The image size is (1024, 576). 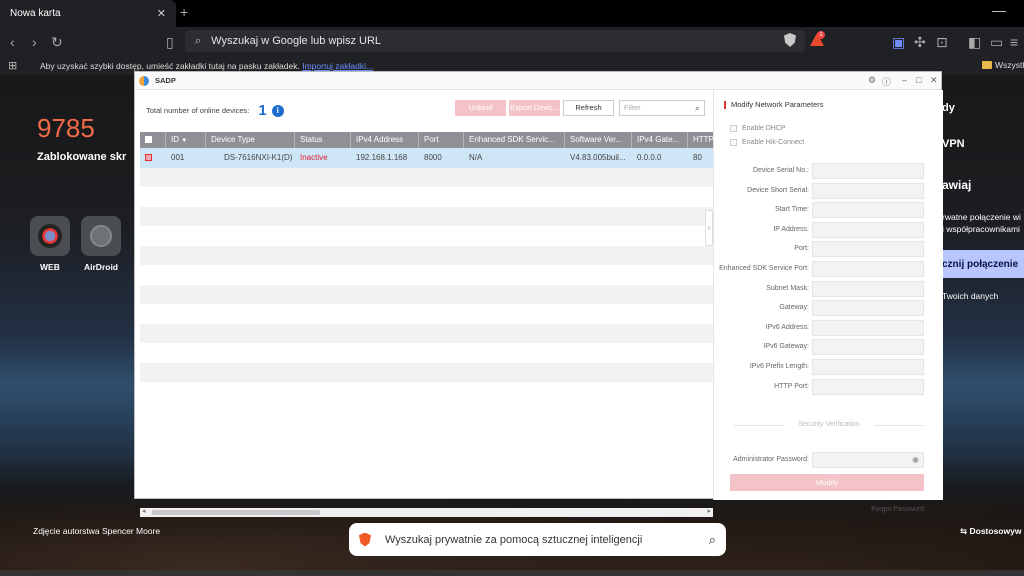 I want to click on bookmark-icon: ▯, so click(x=170, y=42).